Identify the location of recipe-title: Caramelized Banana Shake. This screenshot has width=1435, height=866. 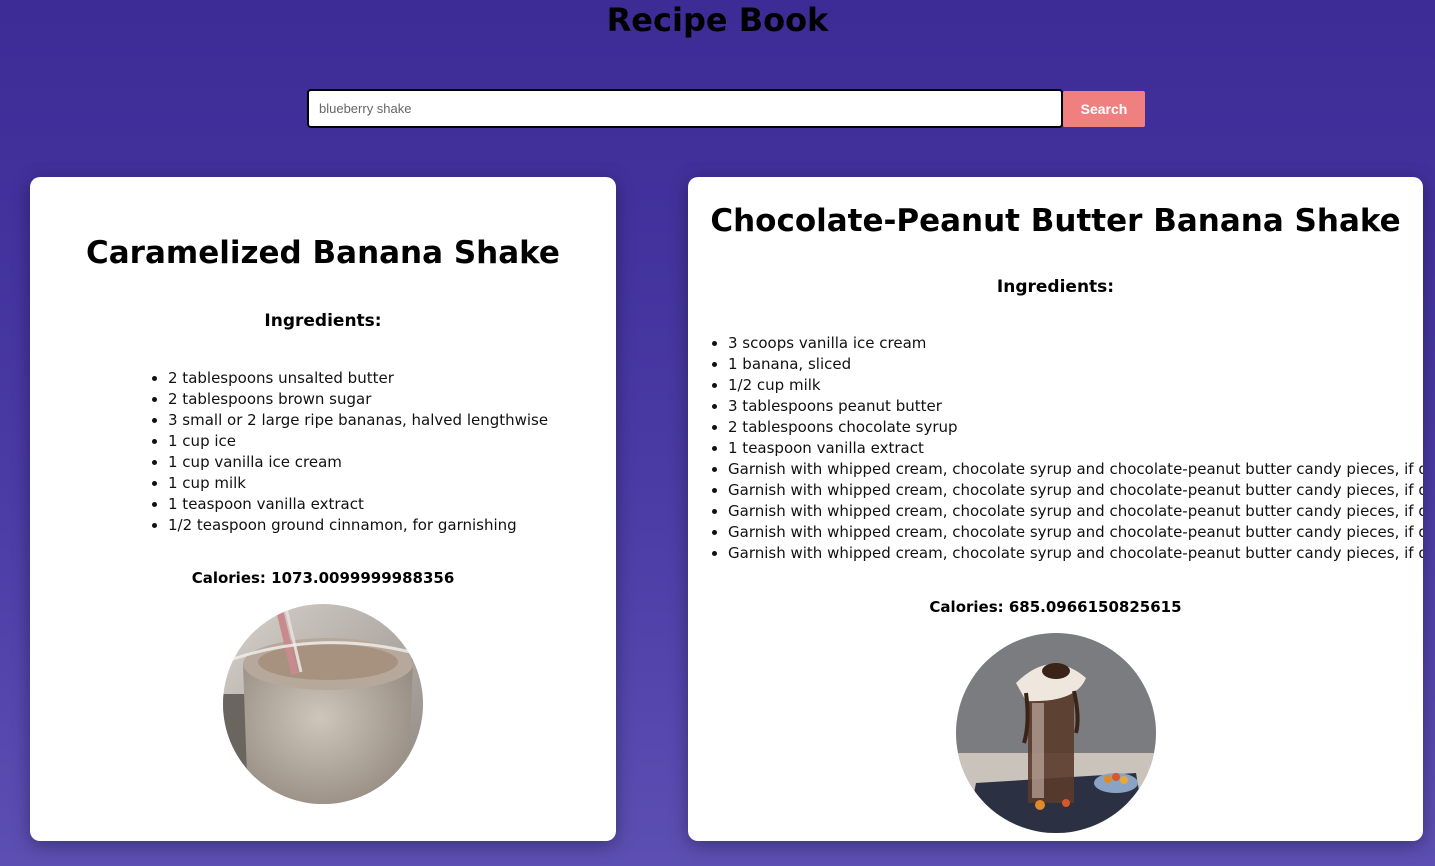
(323, 253).